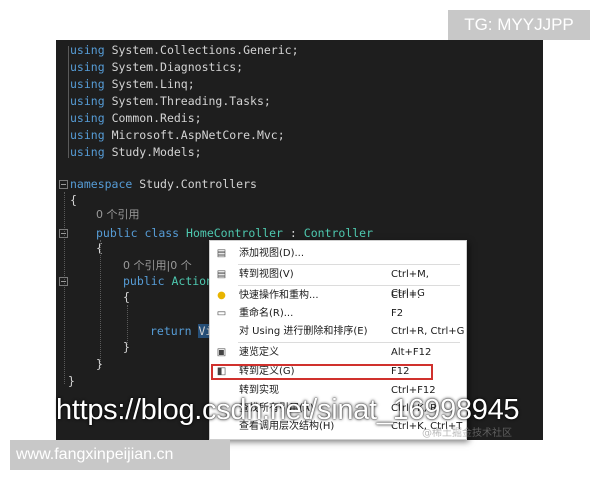  I want to click on class-guide, so click(100, 304).